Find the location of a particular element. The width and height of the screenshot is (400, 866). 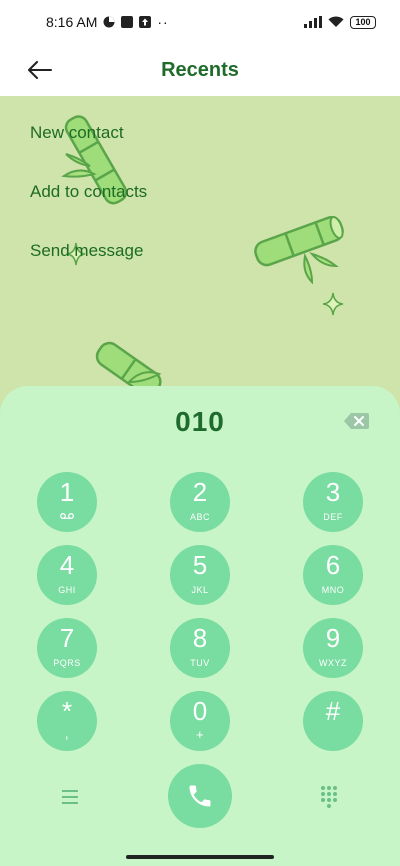

menu-item-add-to-contacts: Add to contacts is located at coordinates (88, 208).